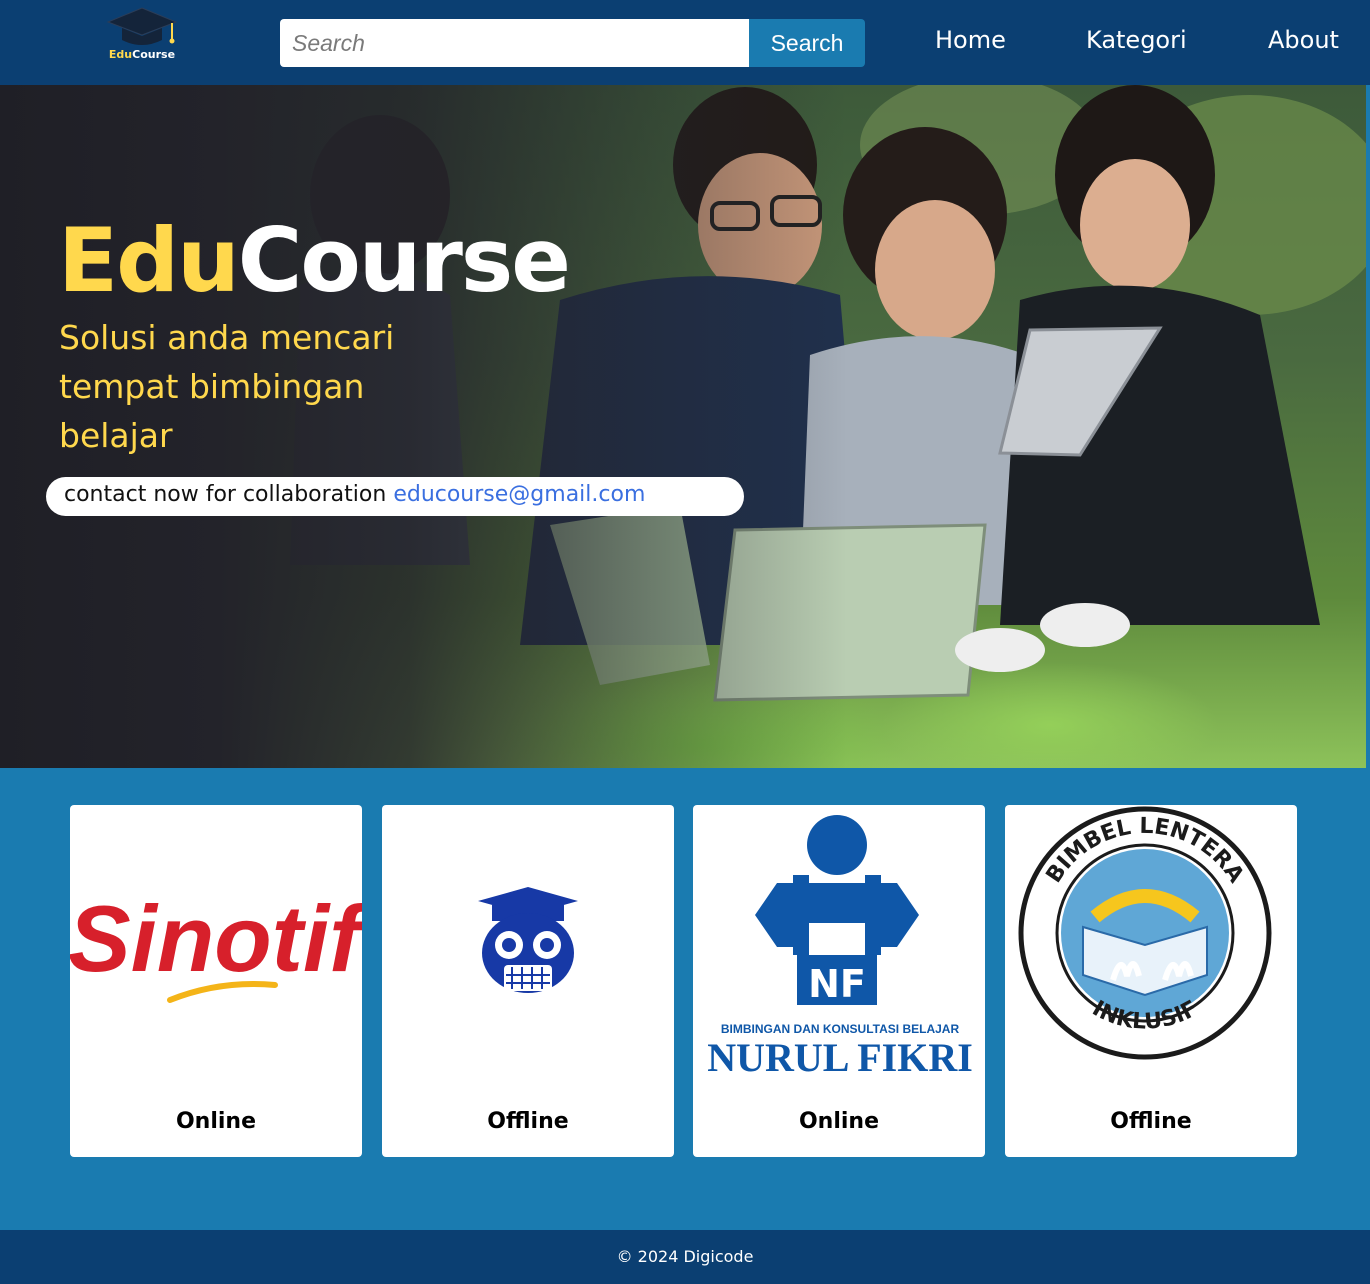 The image size is (1370, 1284). Describe the element at coordinates (840, 1055) in the screenshot. I see `nurul-fikri-title: NURUL FIKRI` at that location.